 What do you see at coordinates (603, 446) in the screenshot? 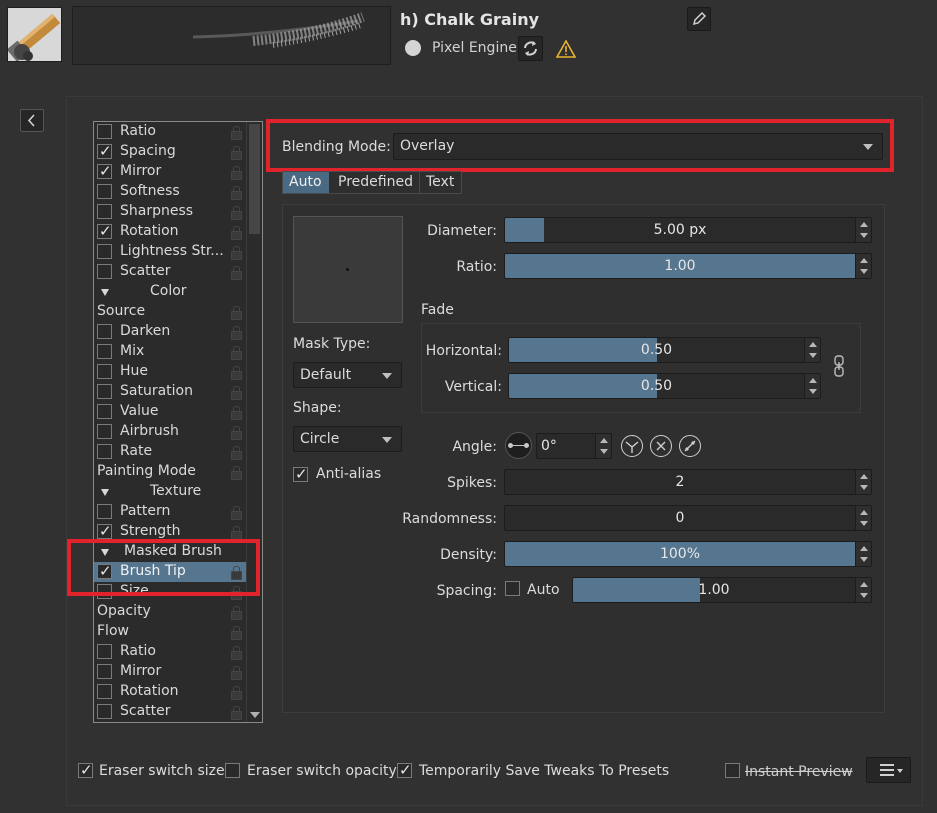
I see `angle-stepper` at bounding box center [603, 446].